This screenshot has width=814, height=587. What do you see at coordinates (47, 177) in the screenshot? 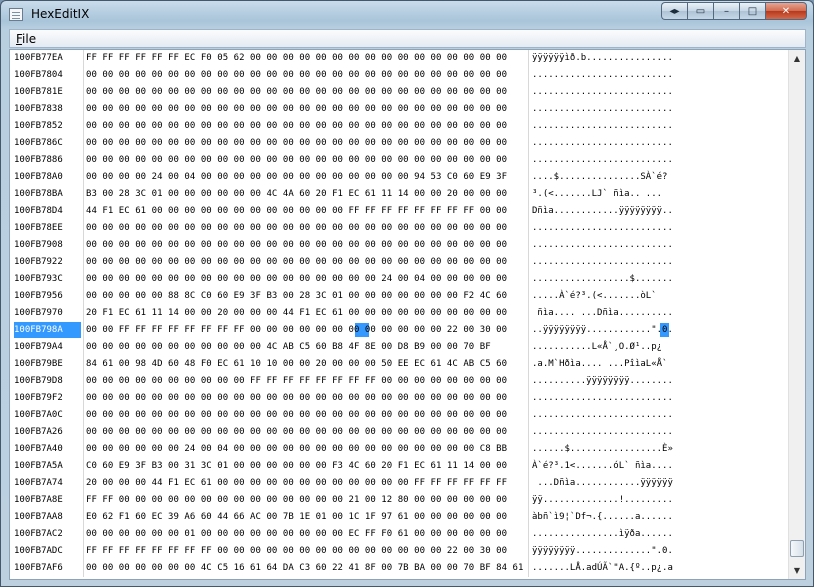
I see `row-address: 100FB78A0` at bounding box center [47, 177].